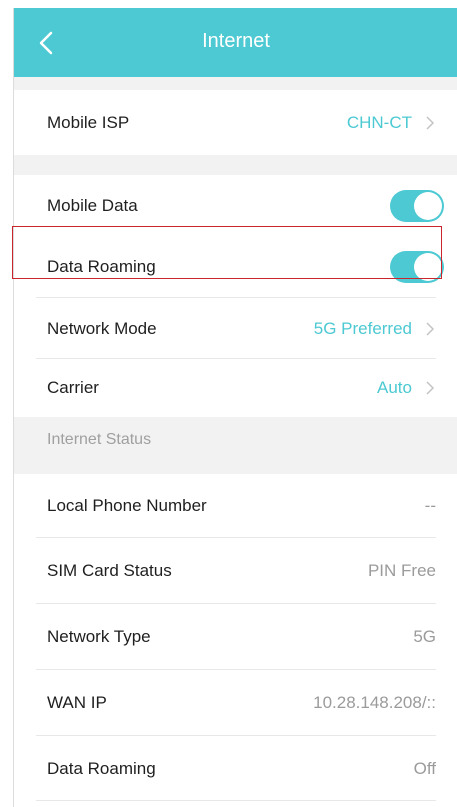 The image size is (457, 807). I want to click on network-mode-row: Network Mode 5G Preferred, so click(235, 328).